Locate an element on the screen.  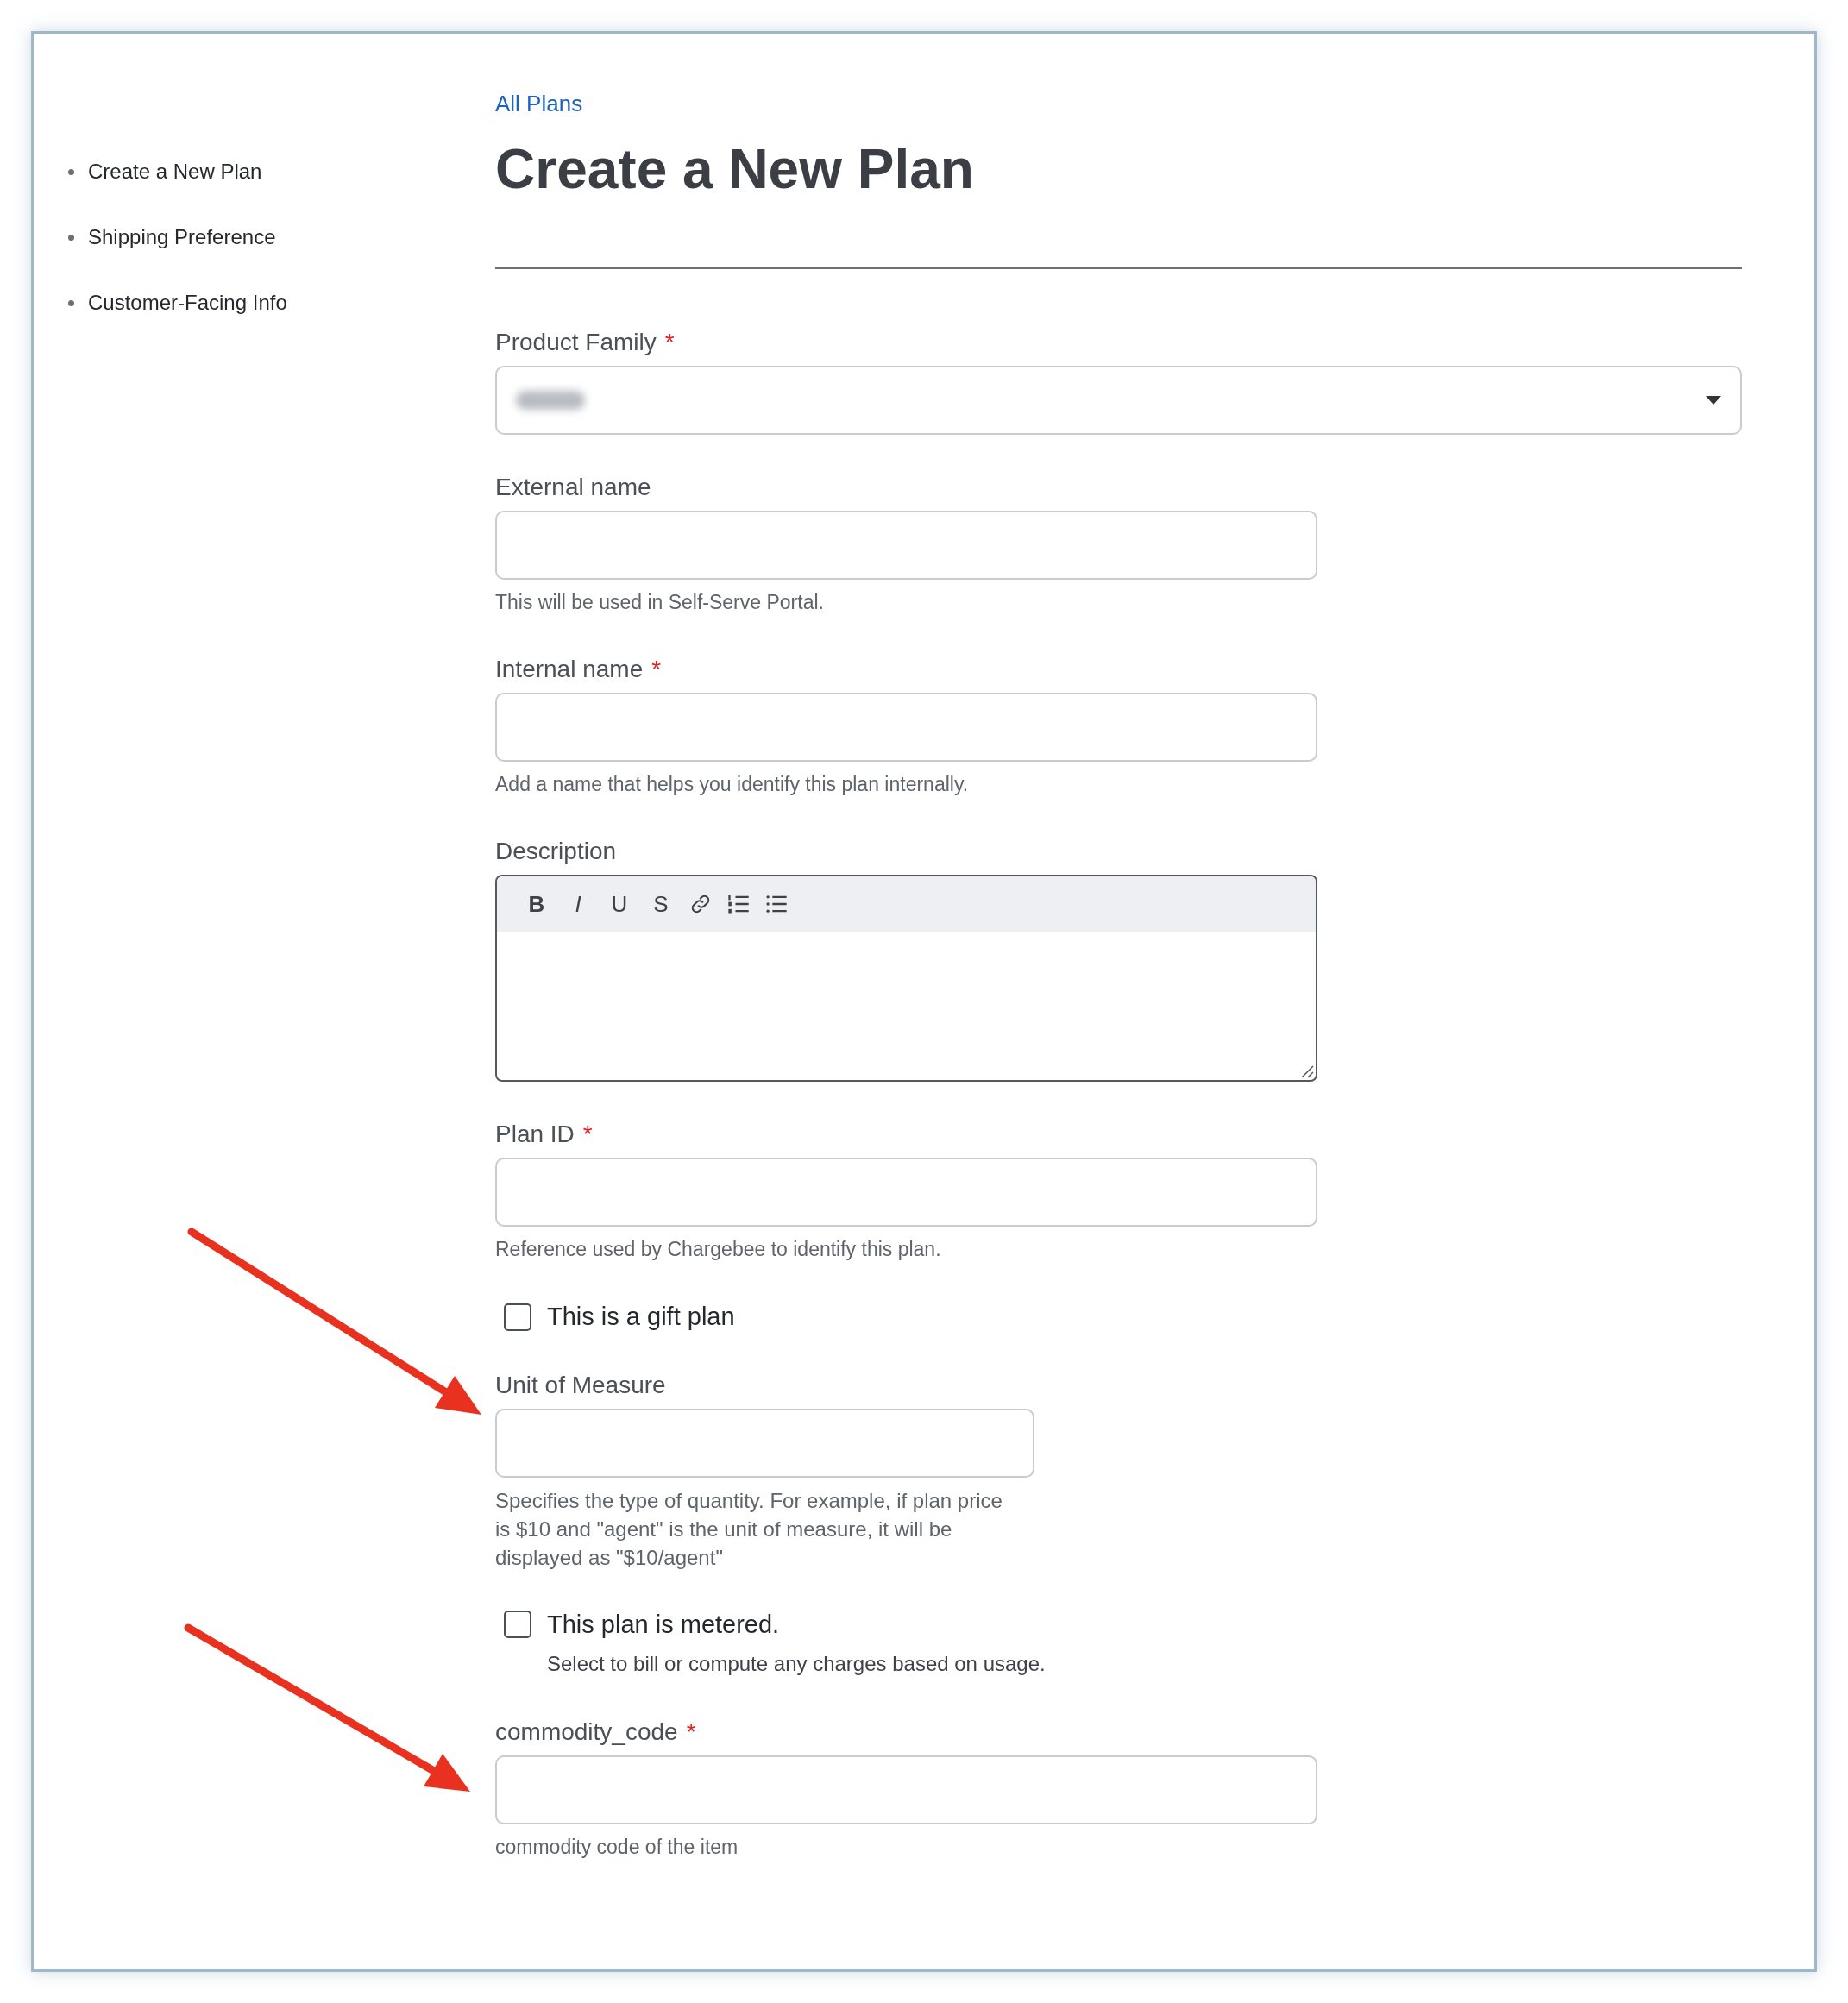
checkbox-label: This is a gift plan is located at coordinates (641, 1317).